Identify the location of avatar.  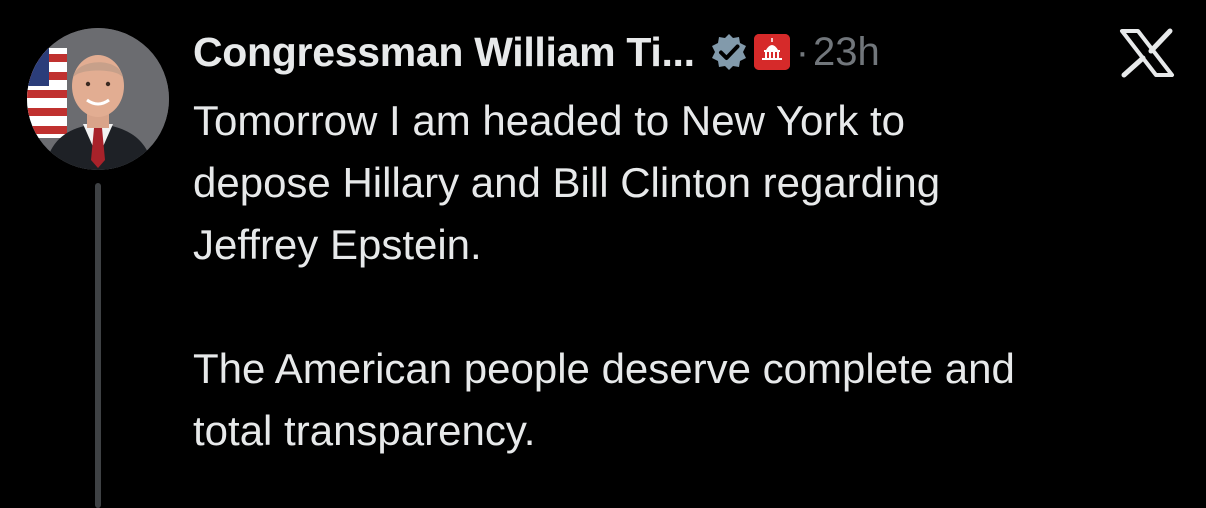
(98, 99).